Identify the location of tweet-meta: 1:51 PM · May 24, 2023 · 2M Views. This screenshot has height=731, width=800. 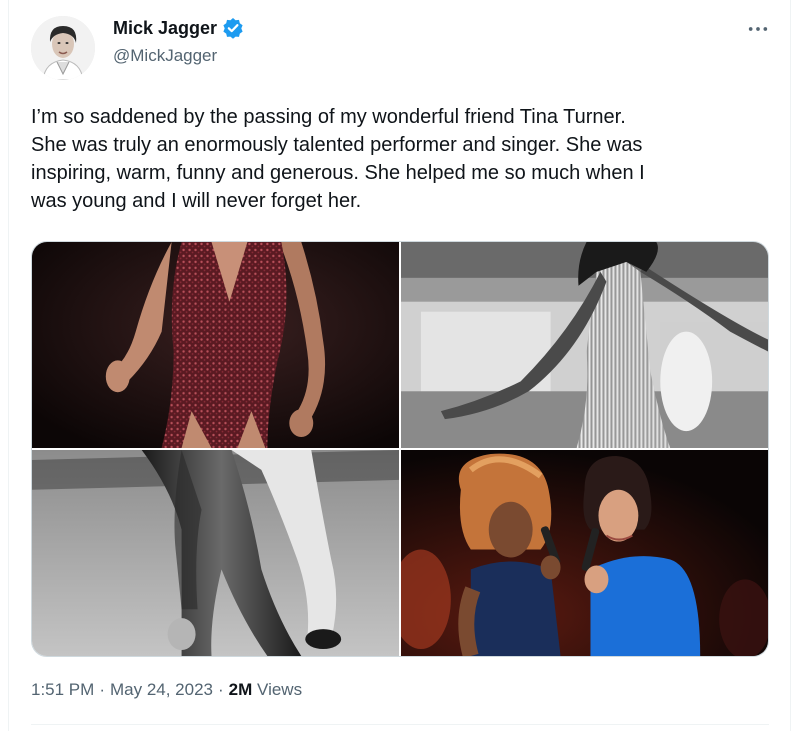
(166, 690).